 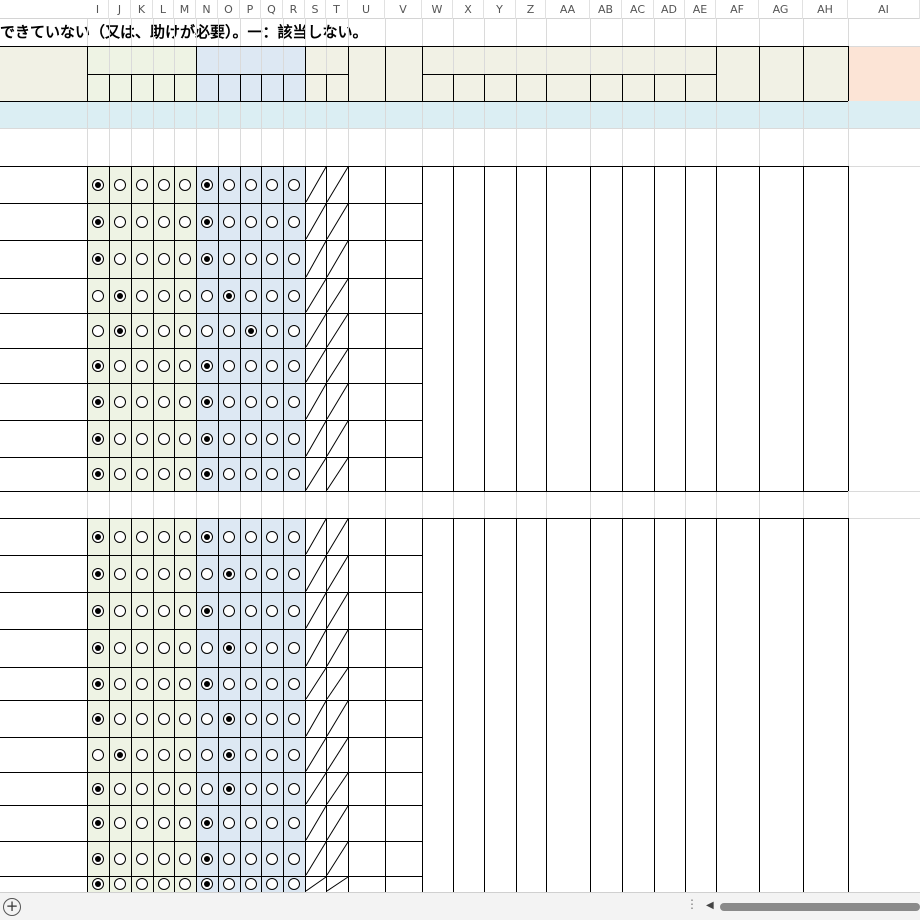 What do you see at coordinates (692, 904) in the screenshot?
I see `more-options-icon: ⋮` at bounding box center [692, 904].